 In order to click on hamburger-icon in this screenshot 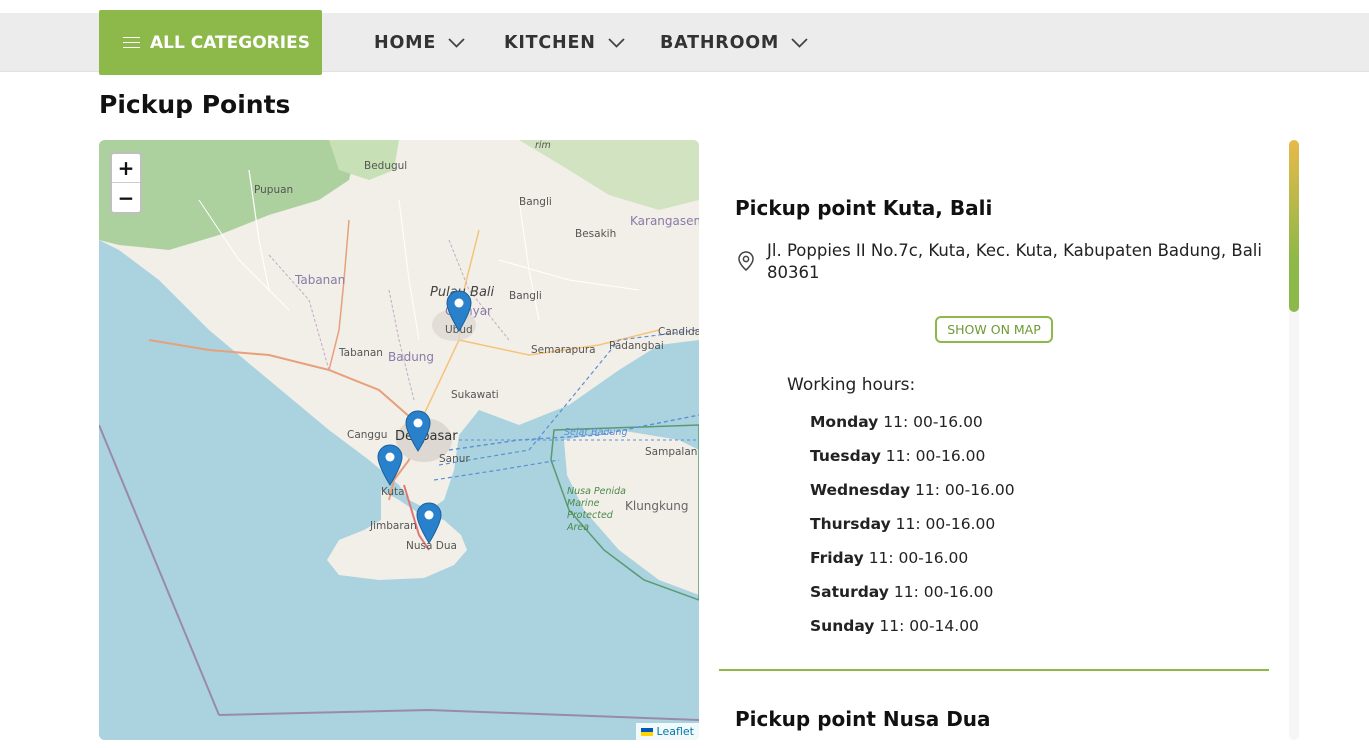, I will do `click(131, 42)`.